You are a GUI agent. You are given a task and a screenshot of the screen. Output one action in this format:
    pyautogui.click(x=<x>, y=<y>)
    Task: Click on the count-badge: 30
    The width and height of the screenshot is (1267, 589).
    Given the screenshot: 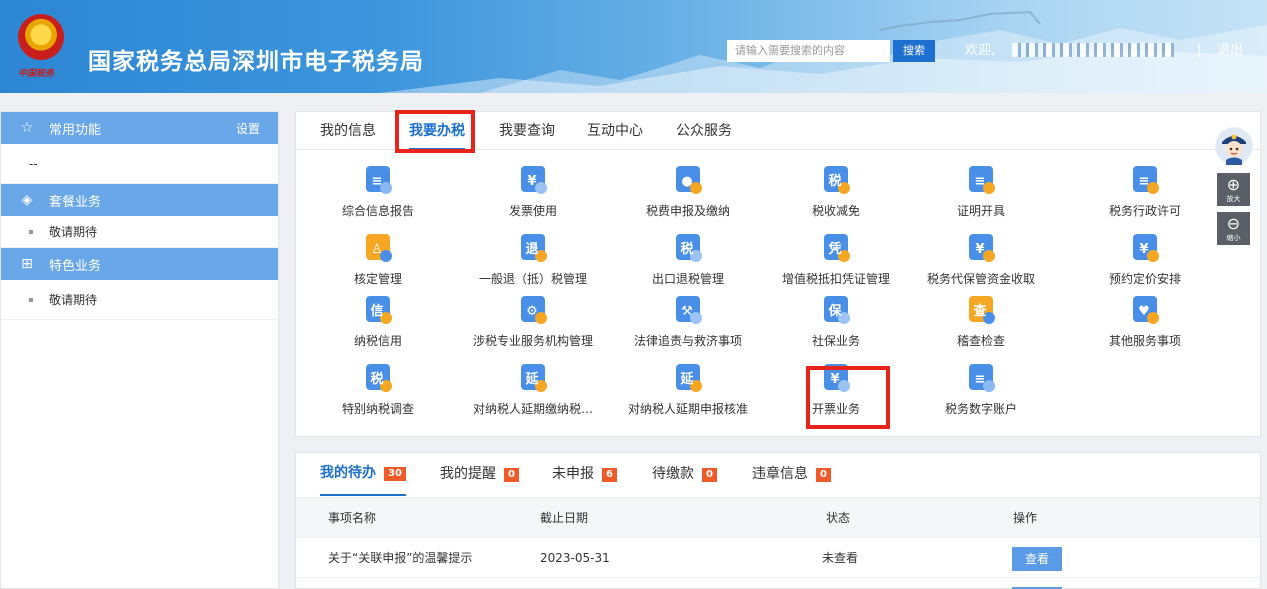 What is the action you would take?
    pyautogui.click(x=395, y=473)
    